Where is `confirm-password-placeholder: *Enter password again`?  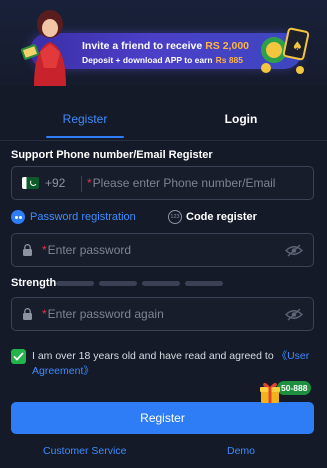 confirm-password-placeholder: *Enter password again is located at coordinates (103, 314).